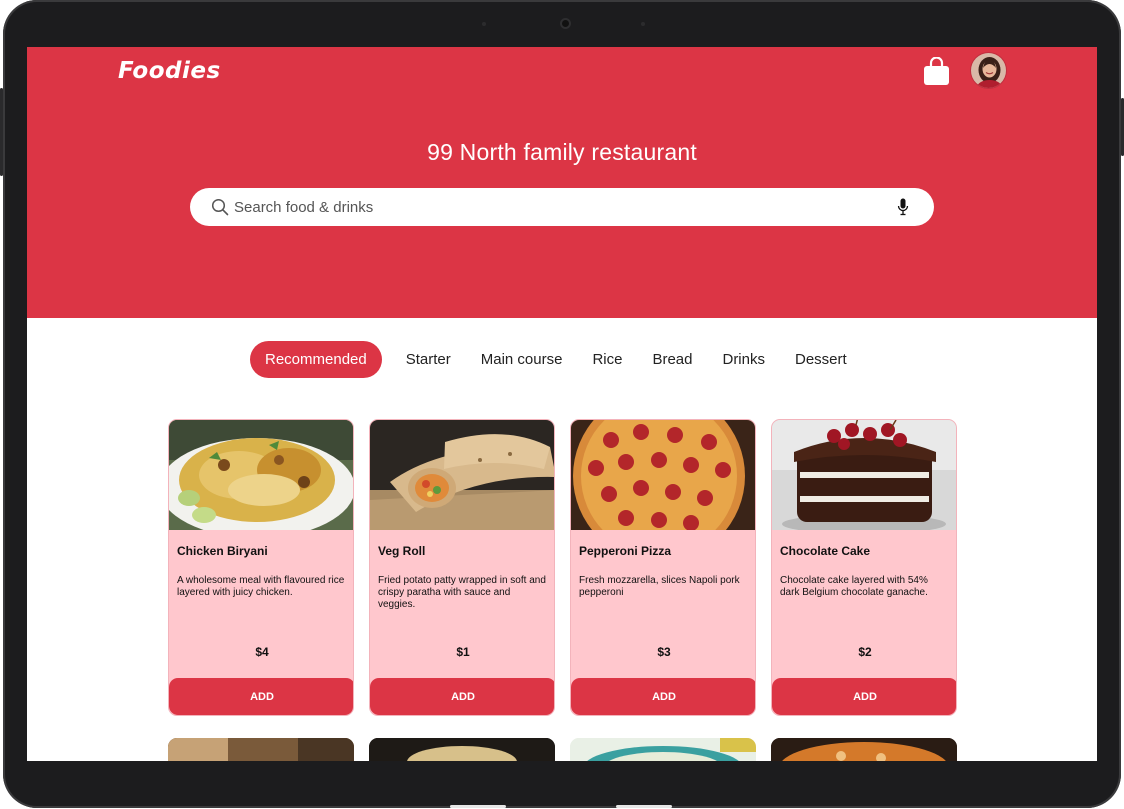 The image size is (1124, 809). What do you see at coordinates (222, 551) in the screenshot?
I see `food-name: Chicken Biryani` at bounding box center [222, 551].